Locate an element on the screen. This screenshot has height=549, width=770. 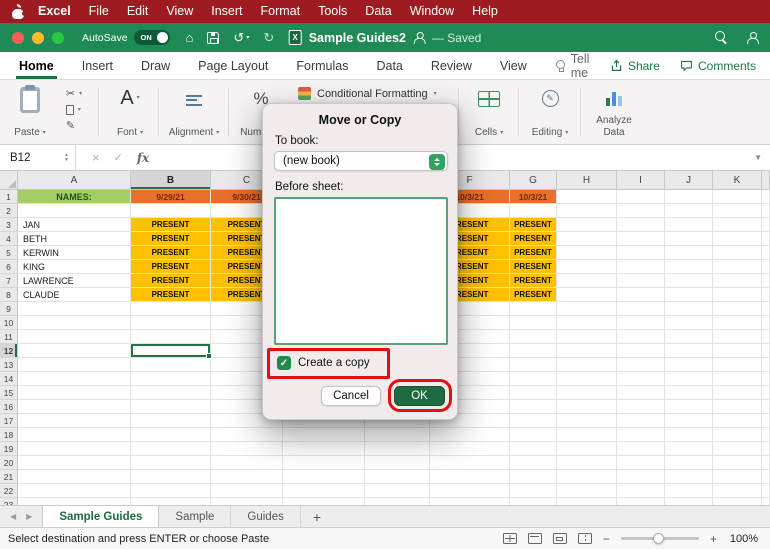
ribbon-tab-data: Data is located at coordinates (389, 65).